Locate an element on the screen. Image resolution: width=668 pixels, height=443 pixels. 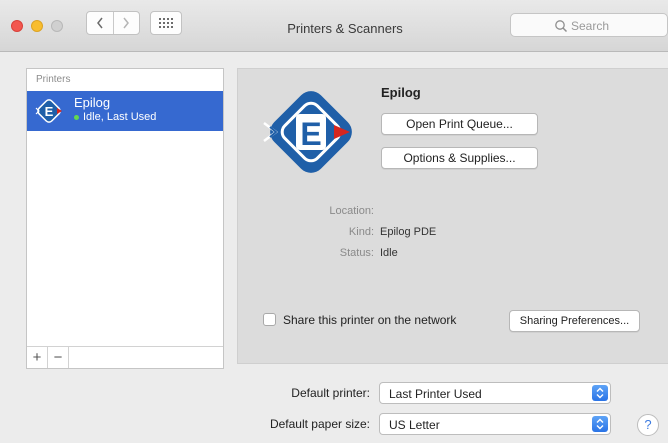
search-field: Search is located at coordinates (589, 25).